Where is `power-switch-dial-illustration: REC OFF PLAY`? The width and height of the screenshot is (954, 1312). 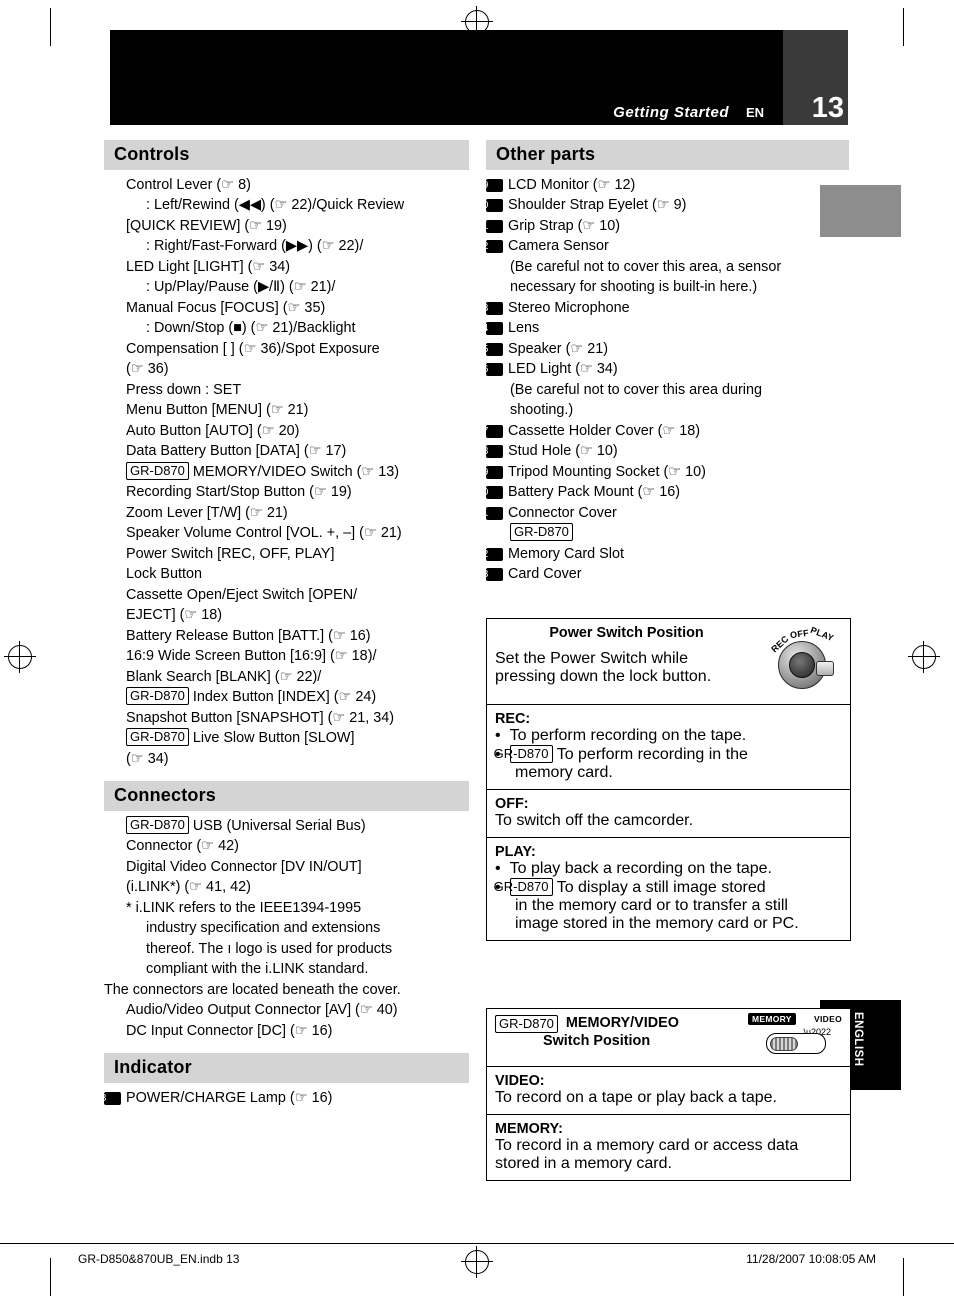 power-switch-dial-illustration: REC OFF PLAY is located at coordinates (802, 659).